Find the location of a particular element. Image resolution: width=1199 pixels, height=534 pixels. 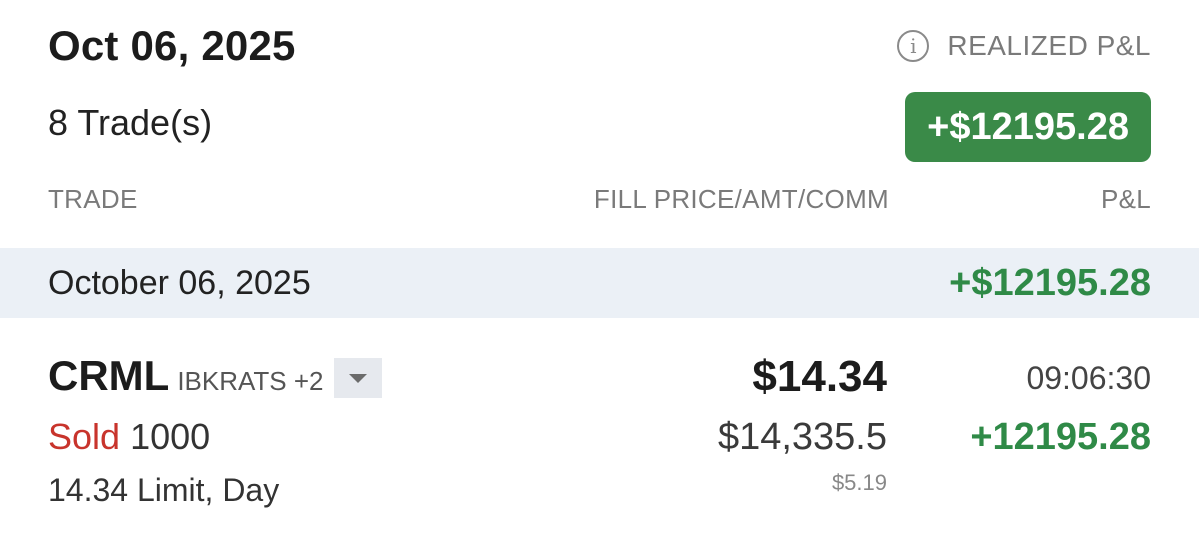

page-title: Oct 06, 2025 is located at coordinates (172, 45).